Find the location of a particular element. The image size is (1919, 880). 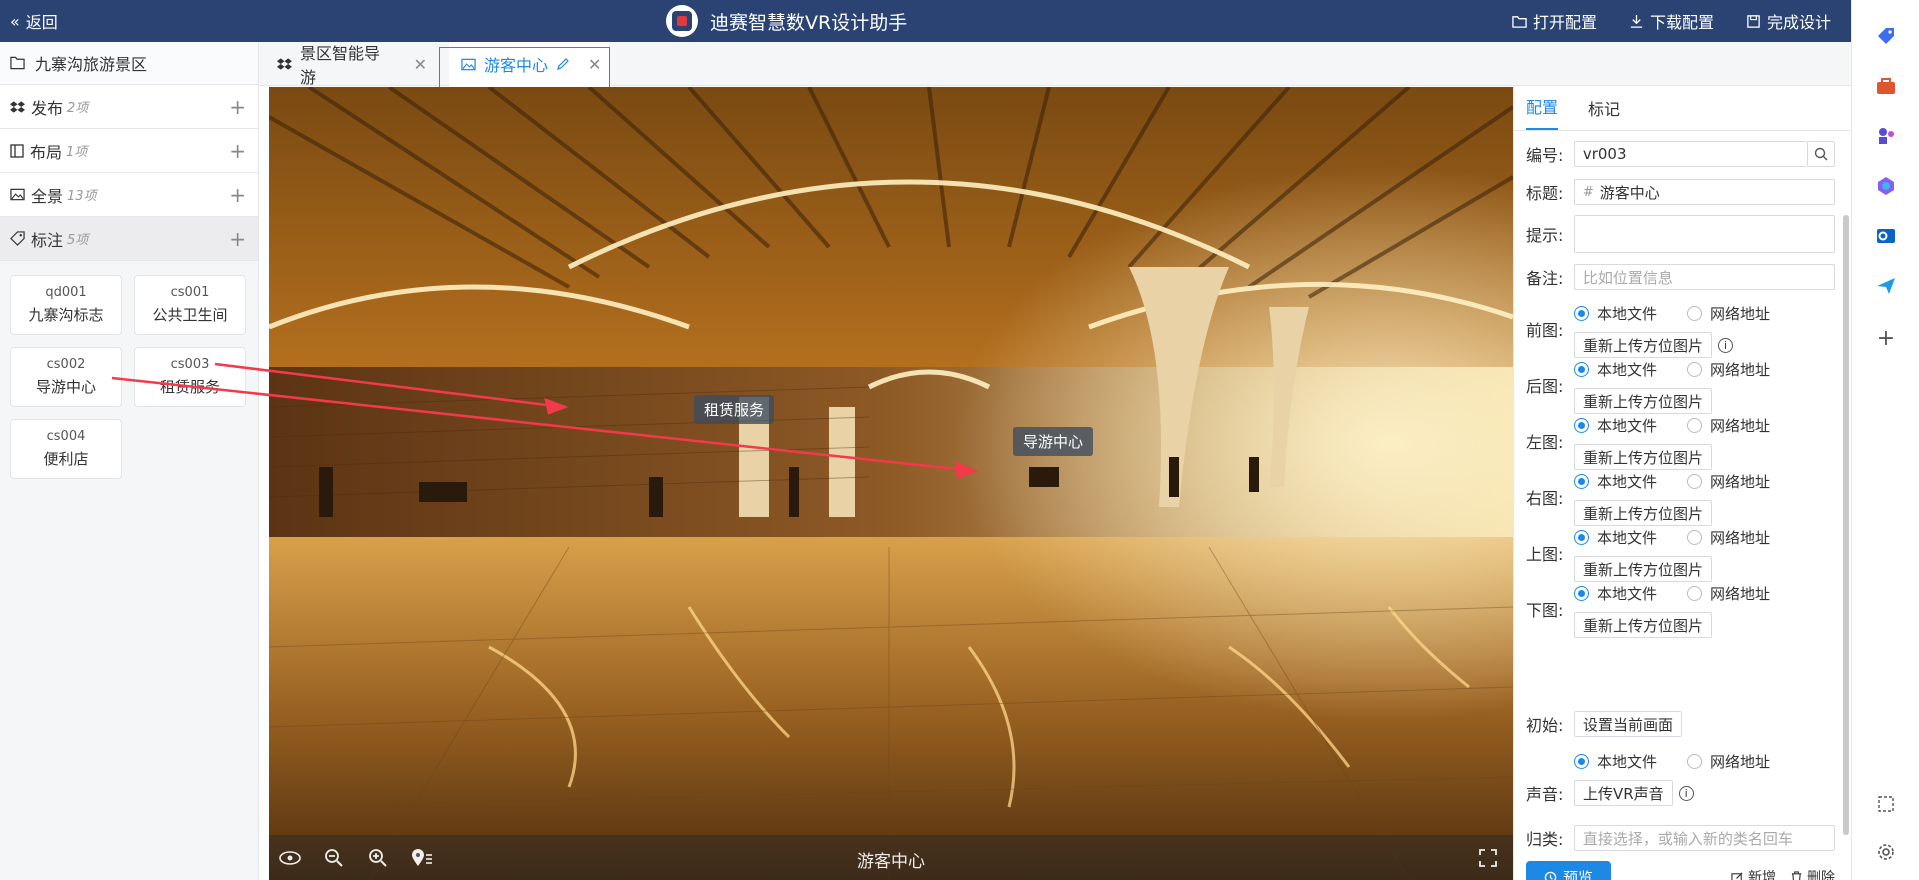

search-button is located at coordinates (1821, 154).